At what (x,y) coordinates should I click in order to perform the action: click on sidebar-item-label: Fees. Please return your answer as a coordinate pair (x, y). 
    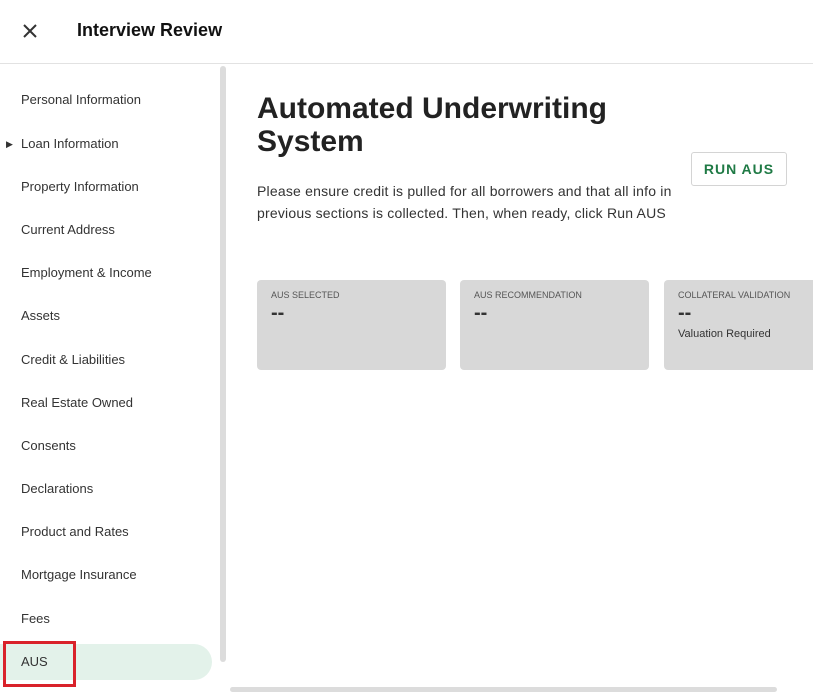
    Looking at the image, I should click on (35, 618).